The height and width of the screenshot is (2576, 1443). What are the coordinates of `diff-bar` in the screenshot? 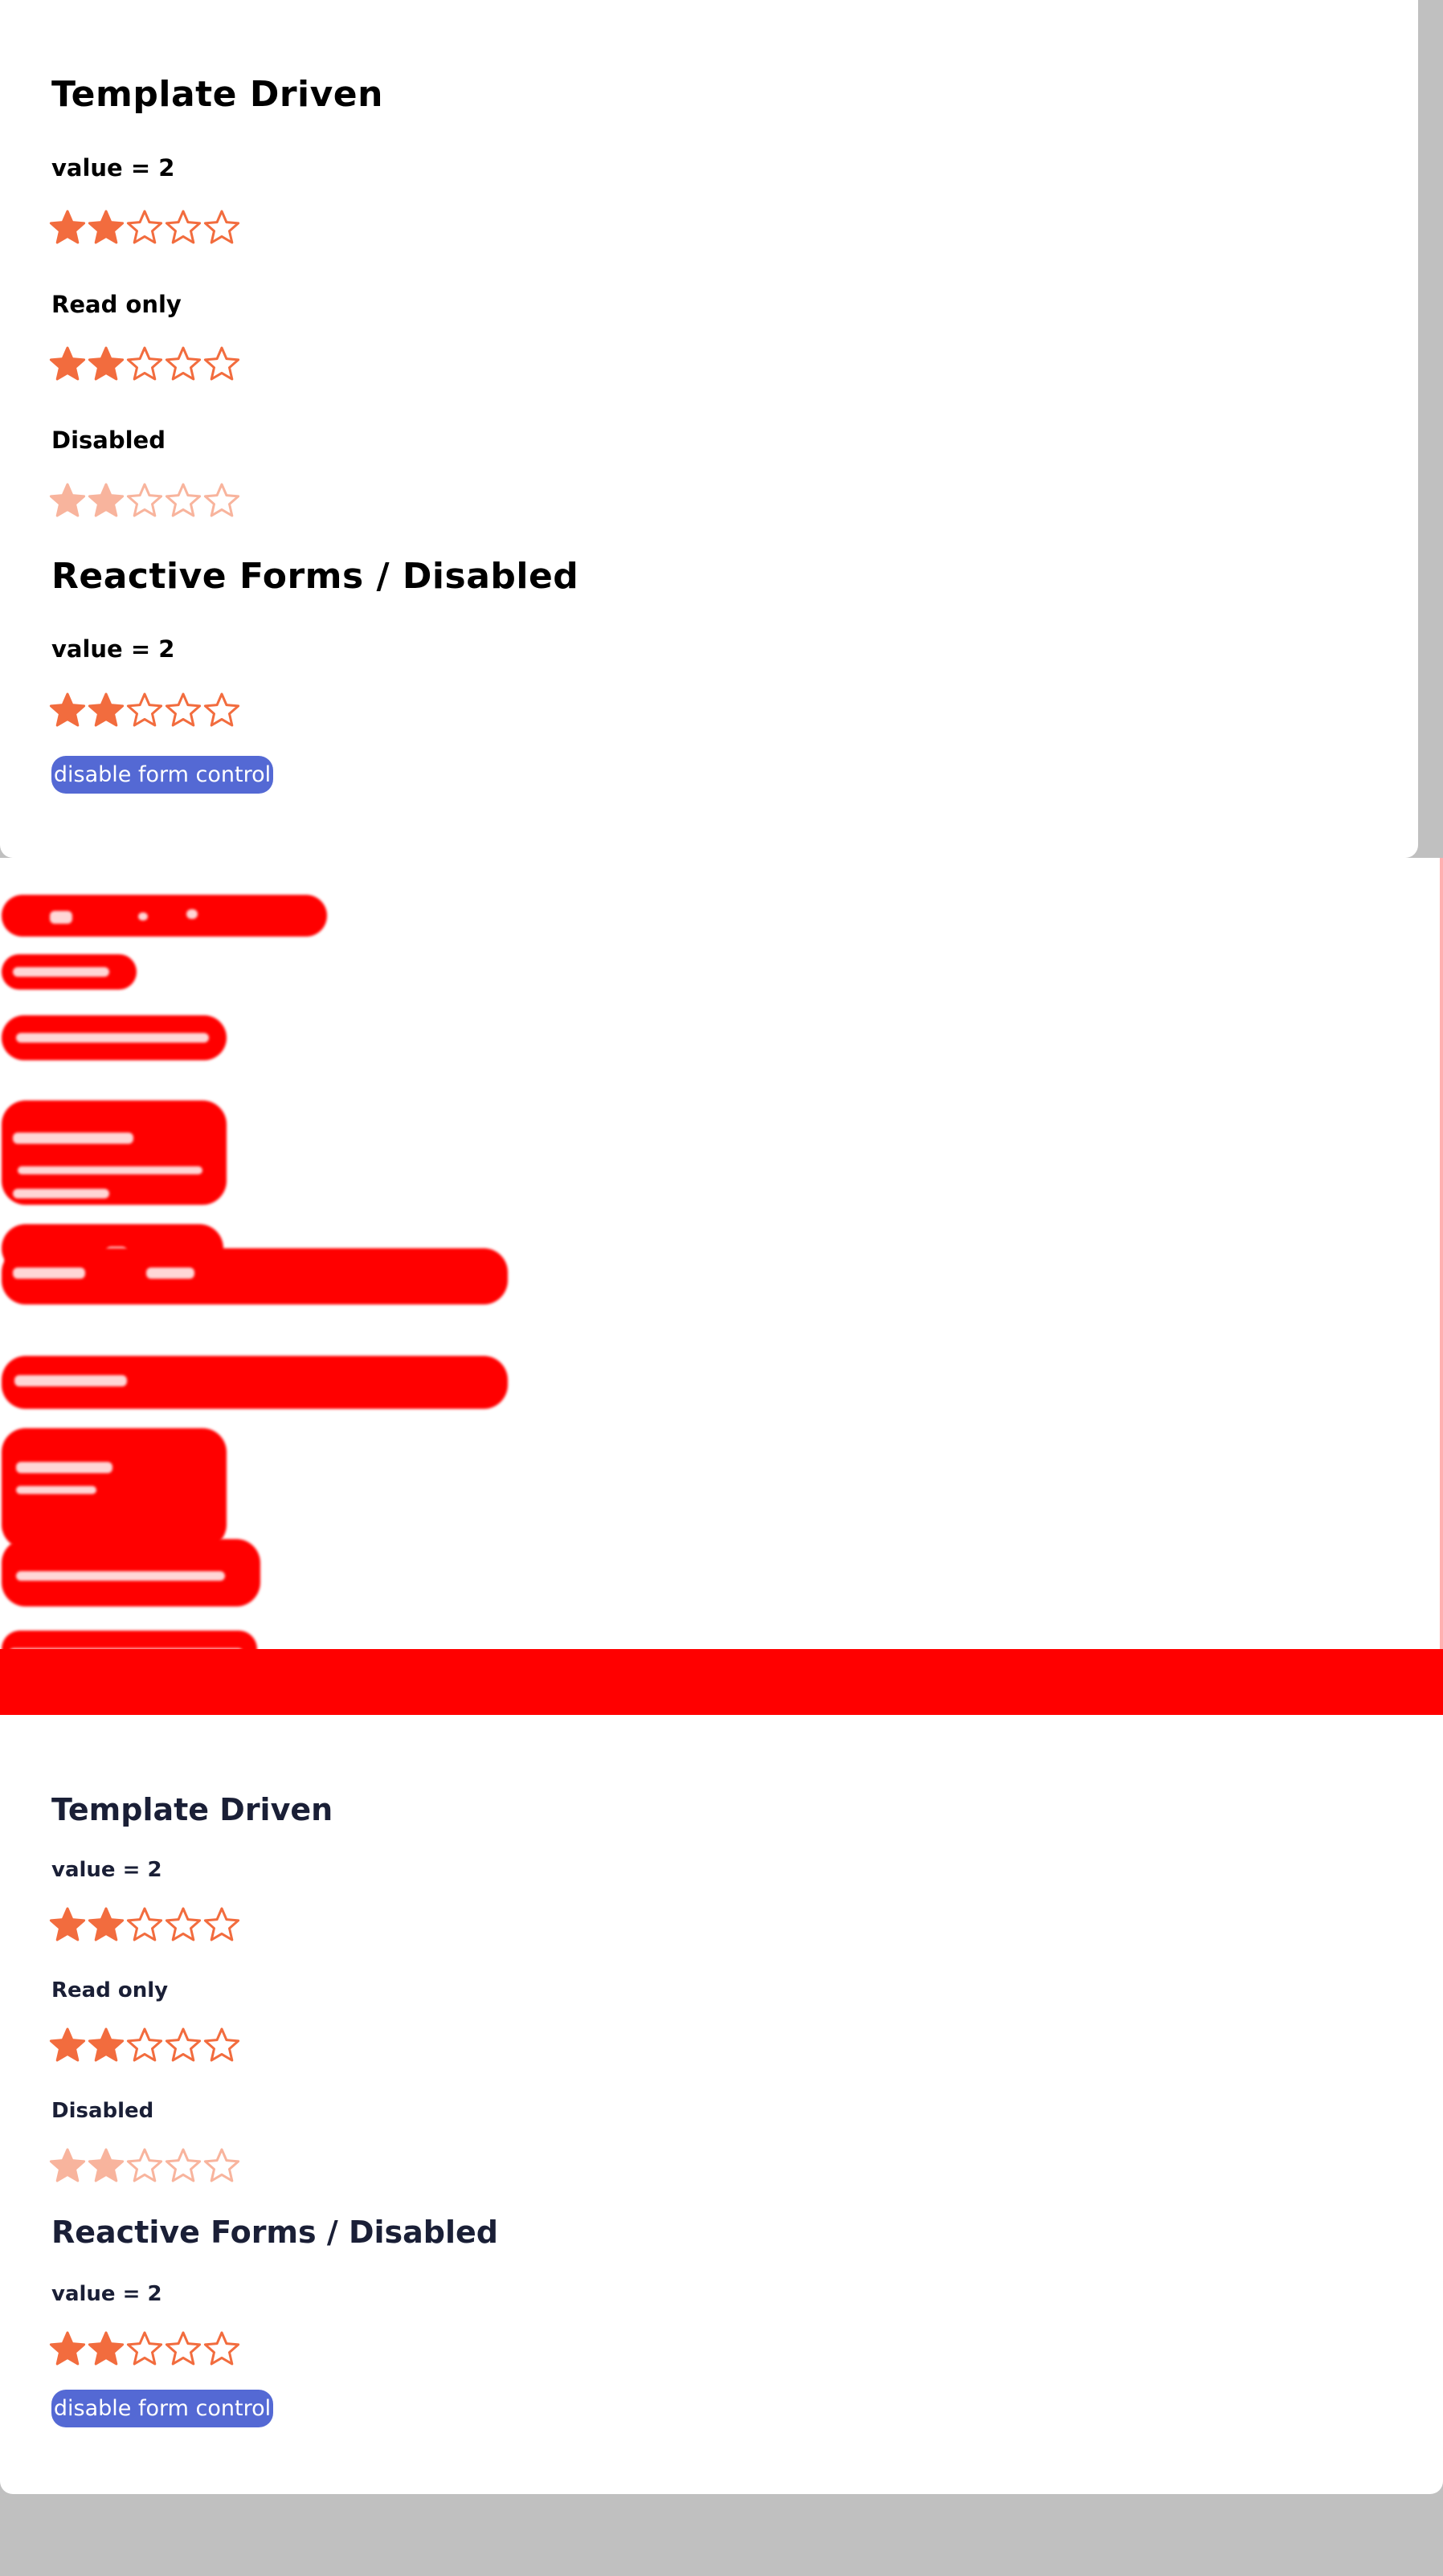 It's located at (721, 1682).